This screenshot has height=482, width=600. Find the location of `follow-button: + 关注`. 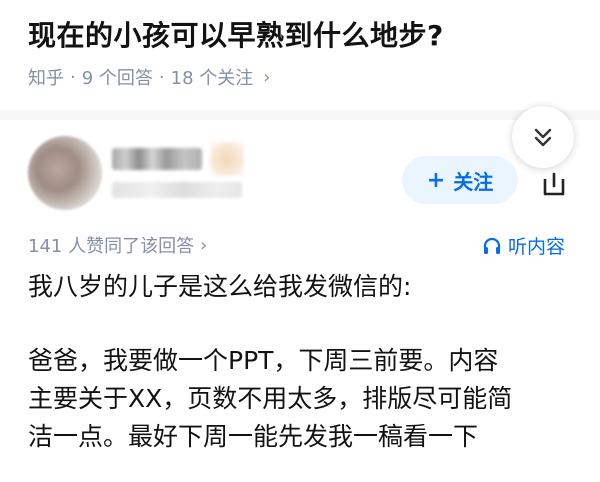

follow-button: + 关注 is located at coordinates (460, 180).